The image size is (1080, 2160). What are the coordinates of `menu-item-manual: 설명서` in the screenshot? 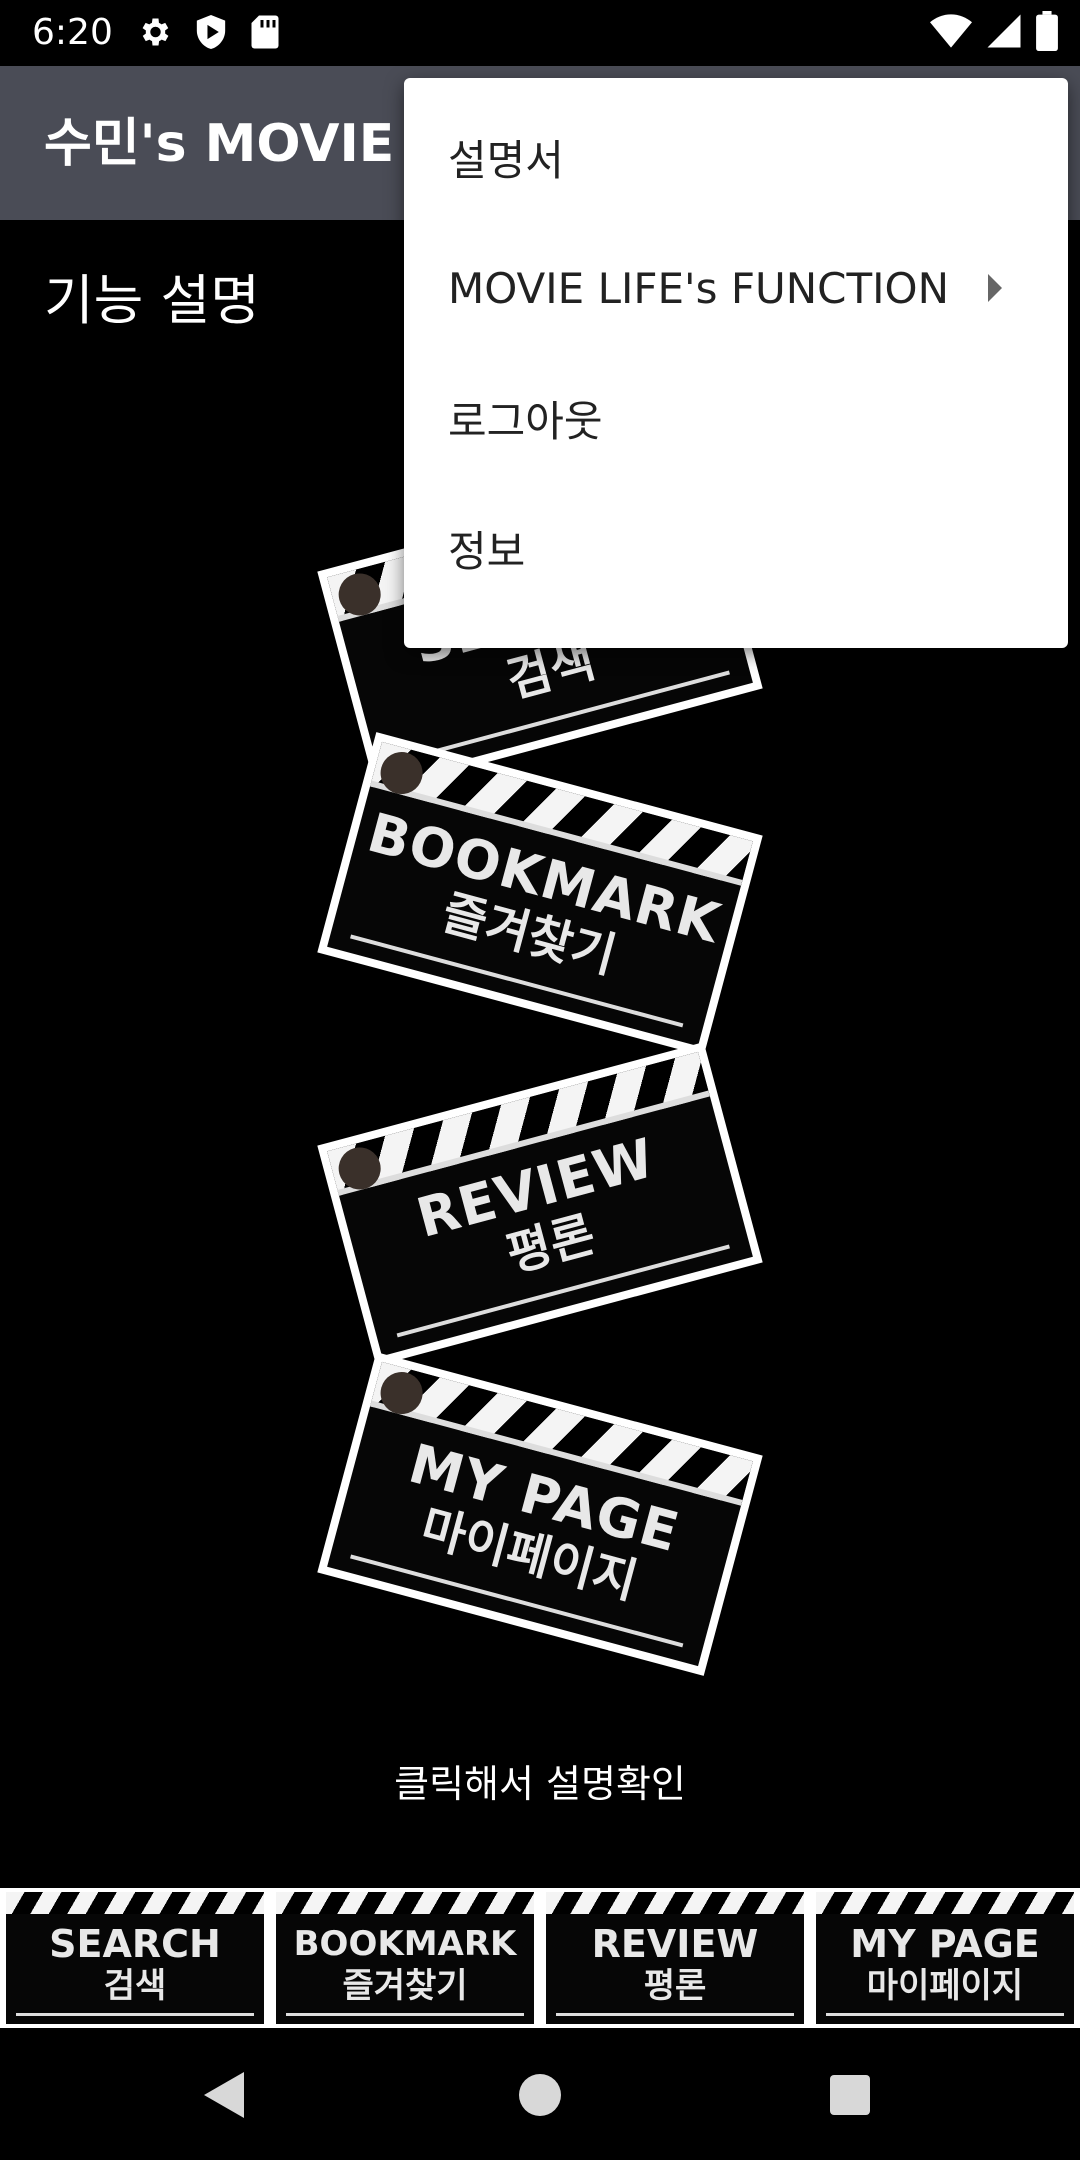 It's located at (736, 157).